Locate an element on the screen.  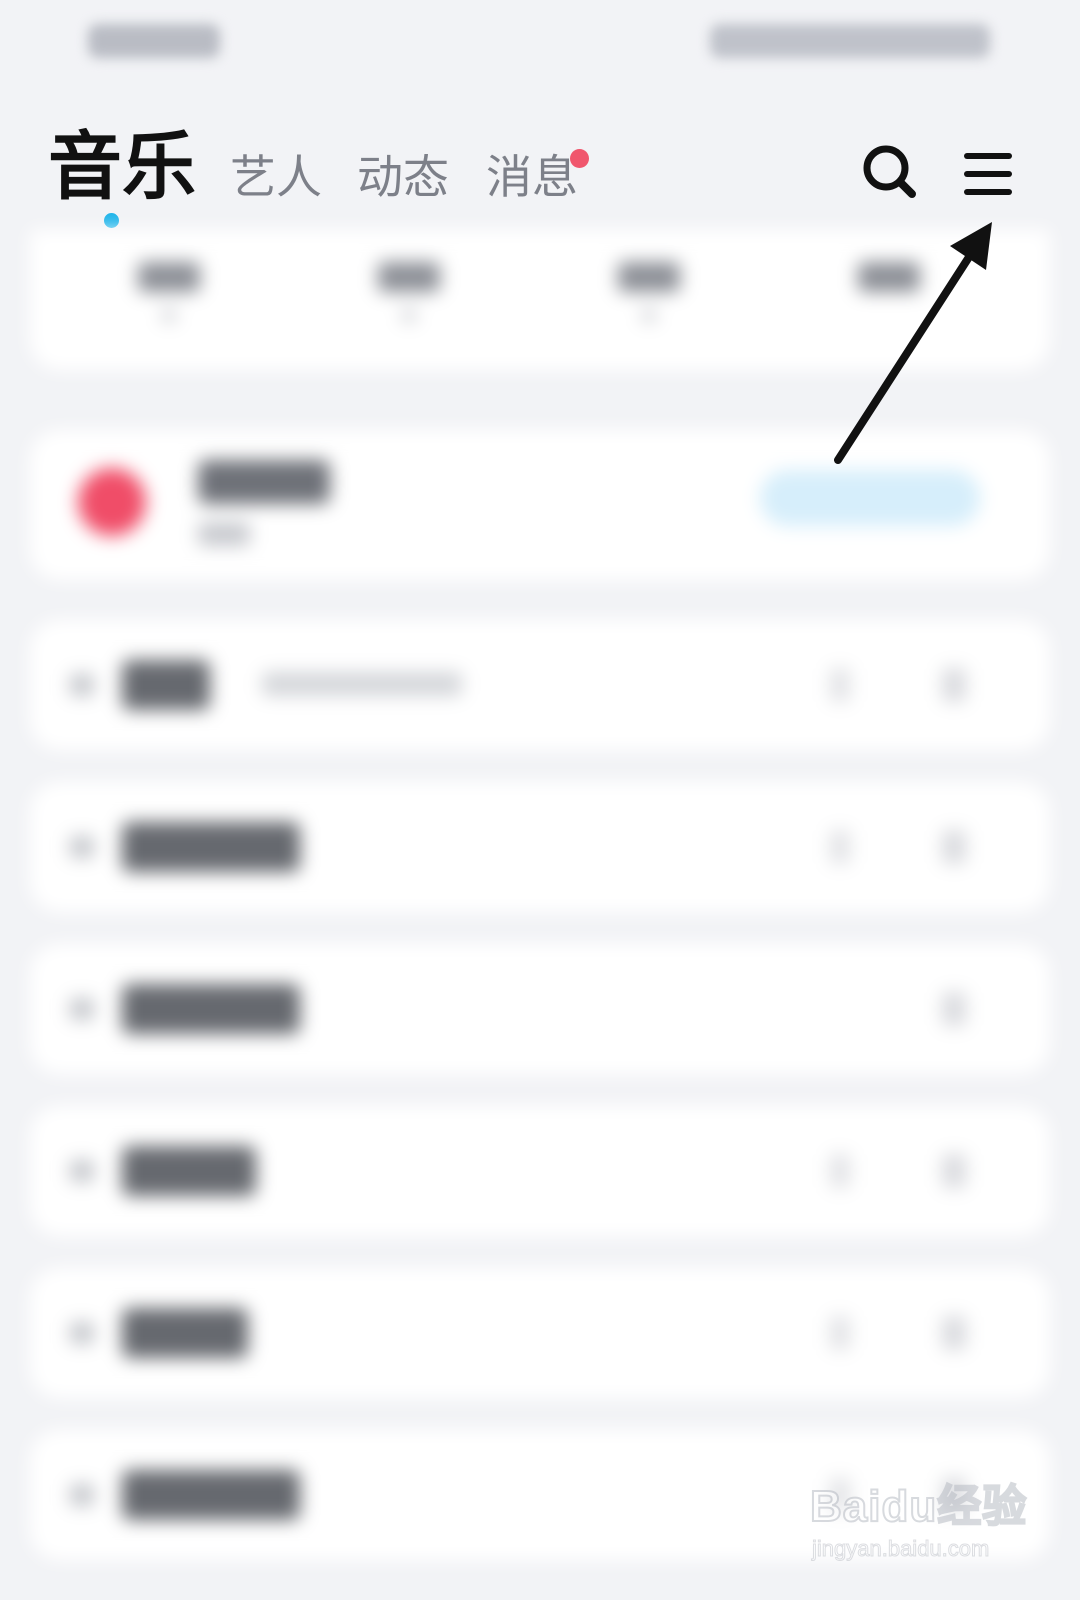
favorites-title is located at coordinates (264, 482).